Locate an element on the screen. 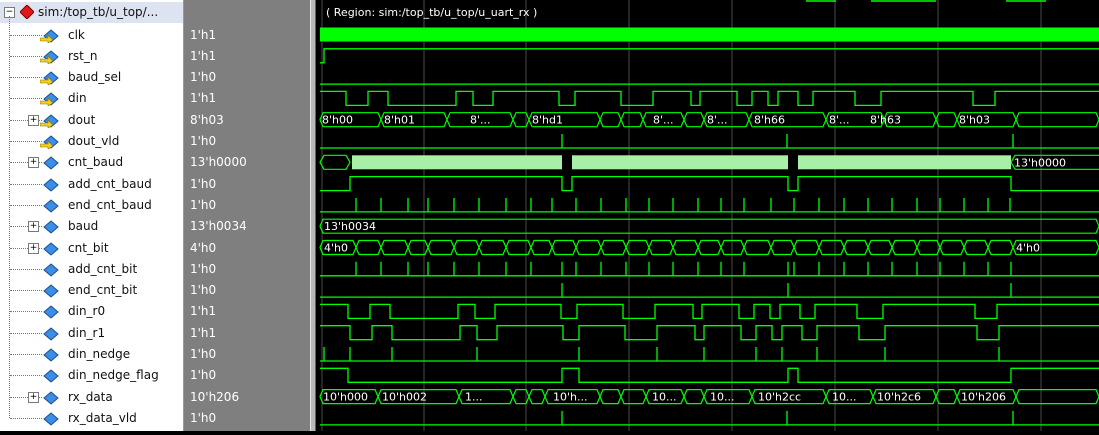  signal-row-din-r1: din_r1 is located at coordinates (91, 333).